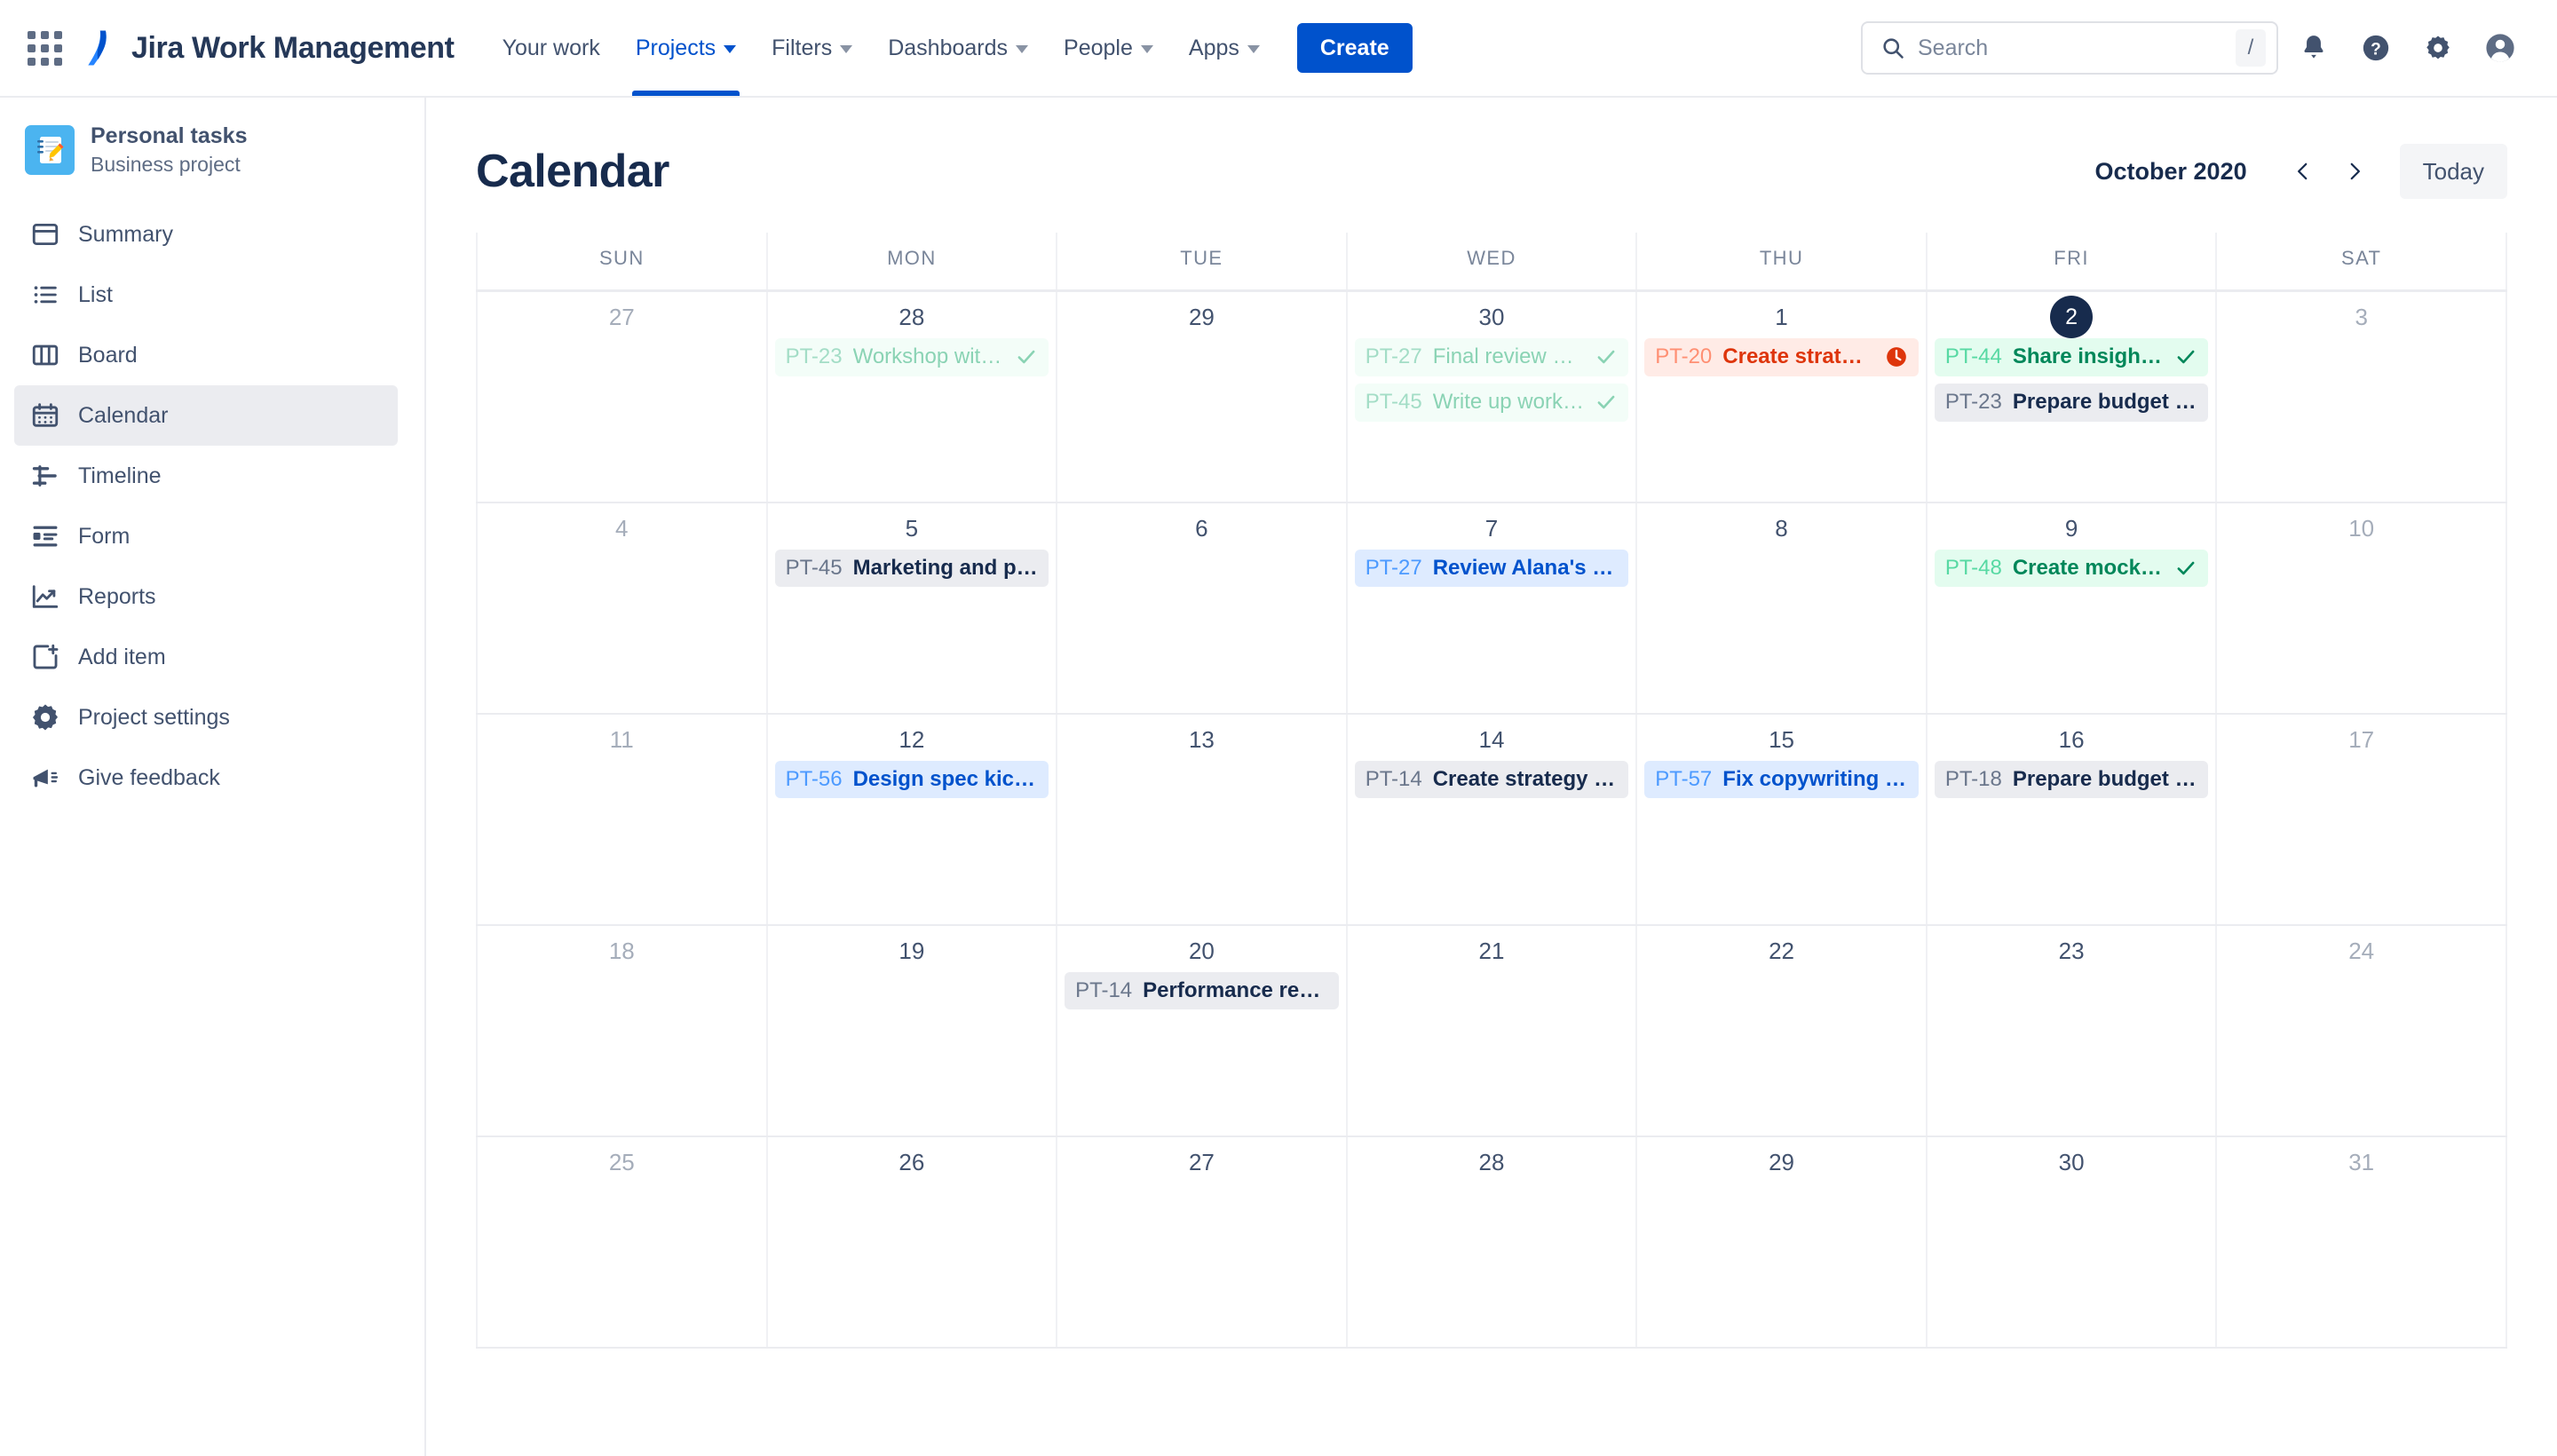 This screenshot has width=2557, height=1456. I want to click on sidebar-item-label: Add item, so click(122, 656).